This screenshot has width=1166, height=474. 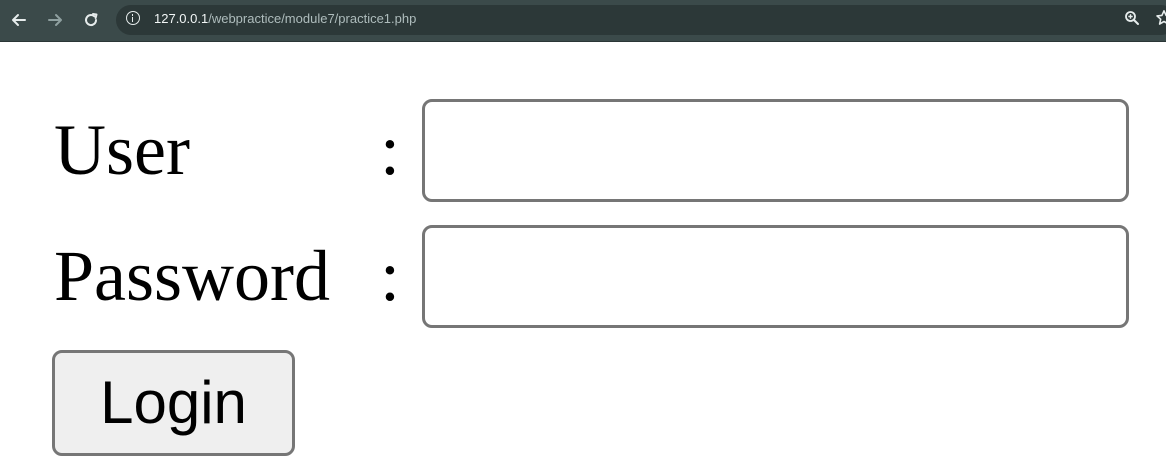 I want to click on password-label-colon: :, so click(x=390, y=276).